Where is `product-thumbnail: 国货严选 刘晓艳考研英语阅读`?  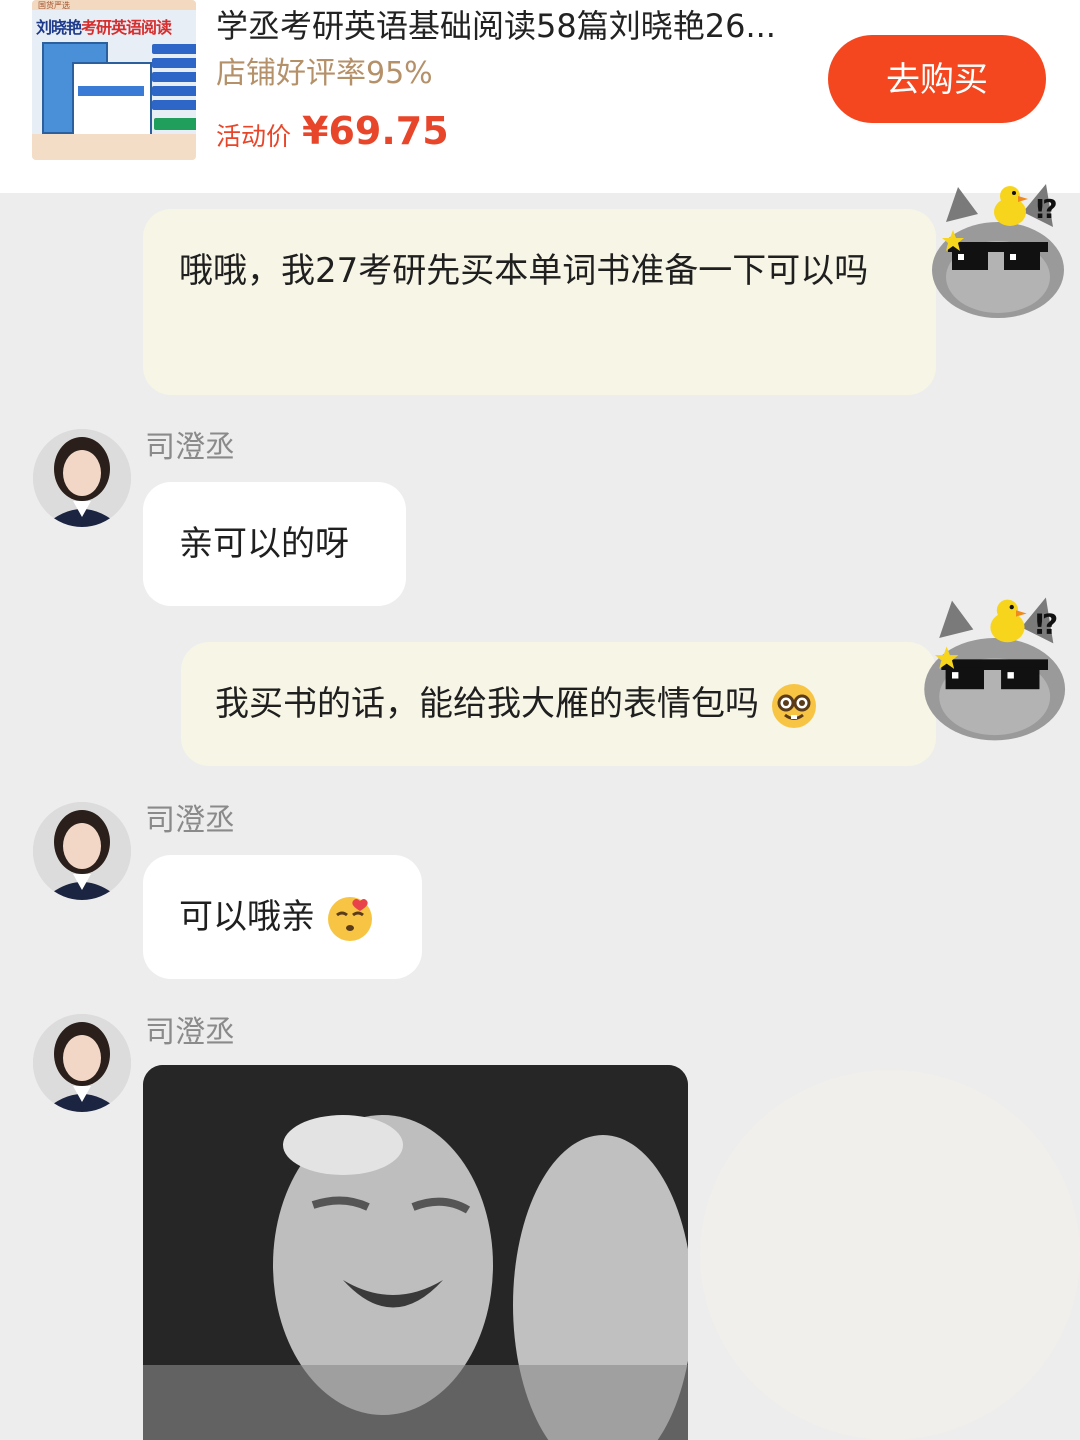
product-thumbnail: 国货严选 刘晓艳考研英语阅读 is located at coordinates (114, 80).